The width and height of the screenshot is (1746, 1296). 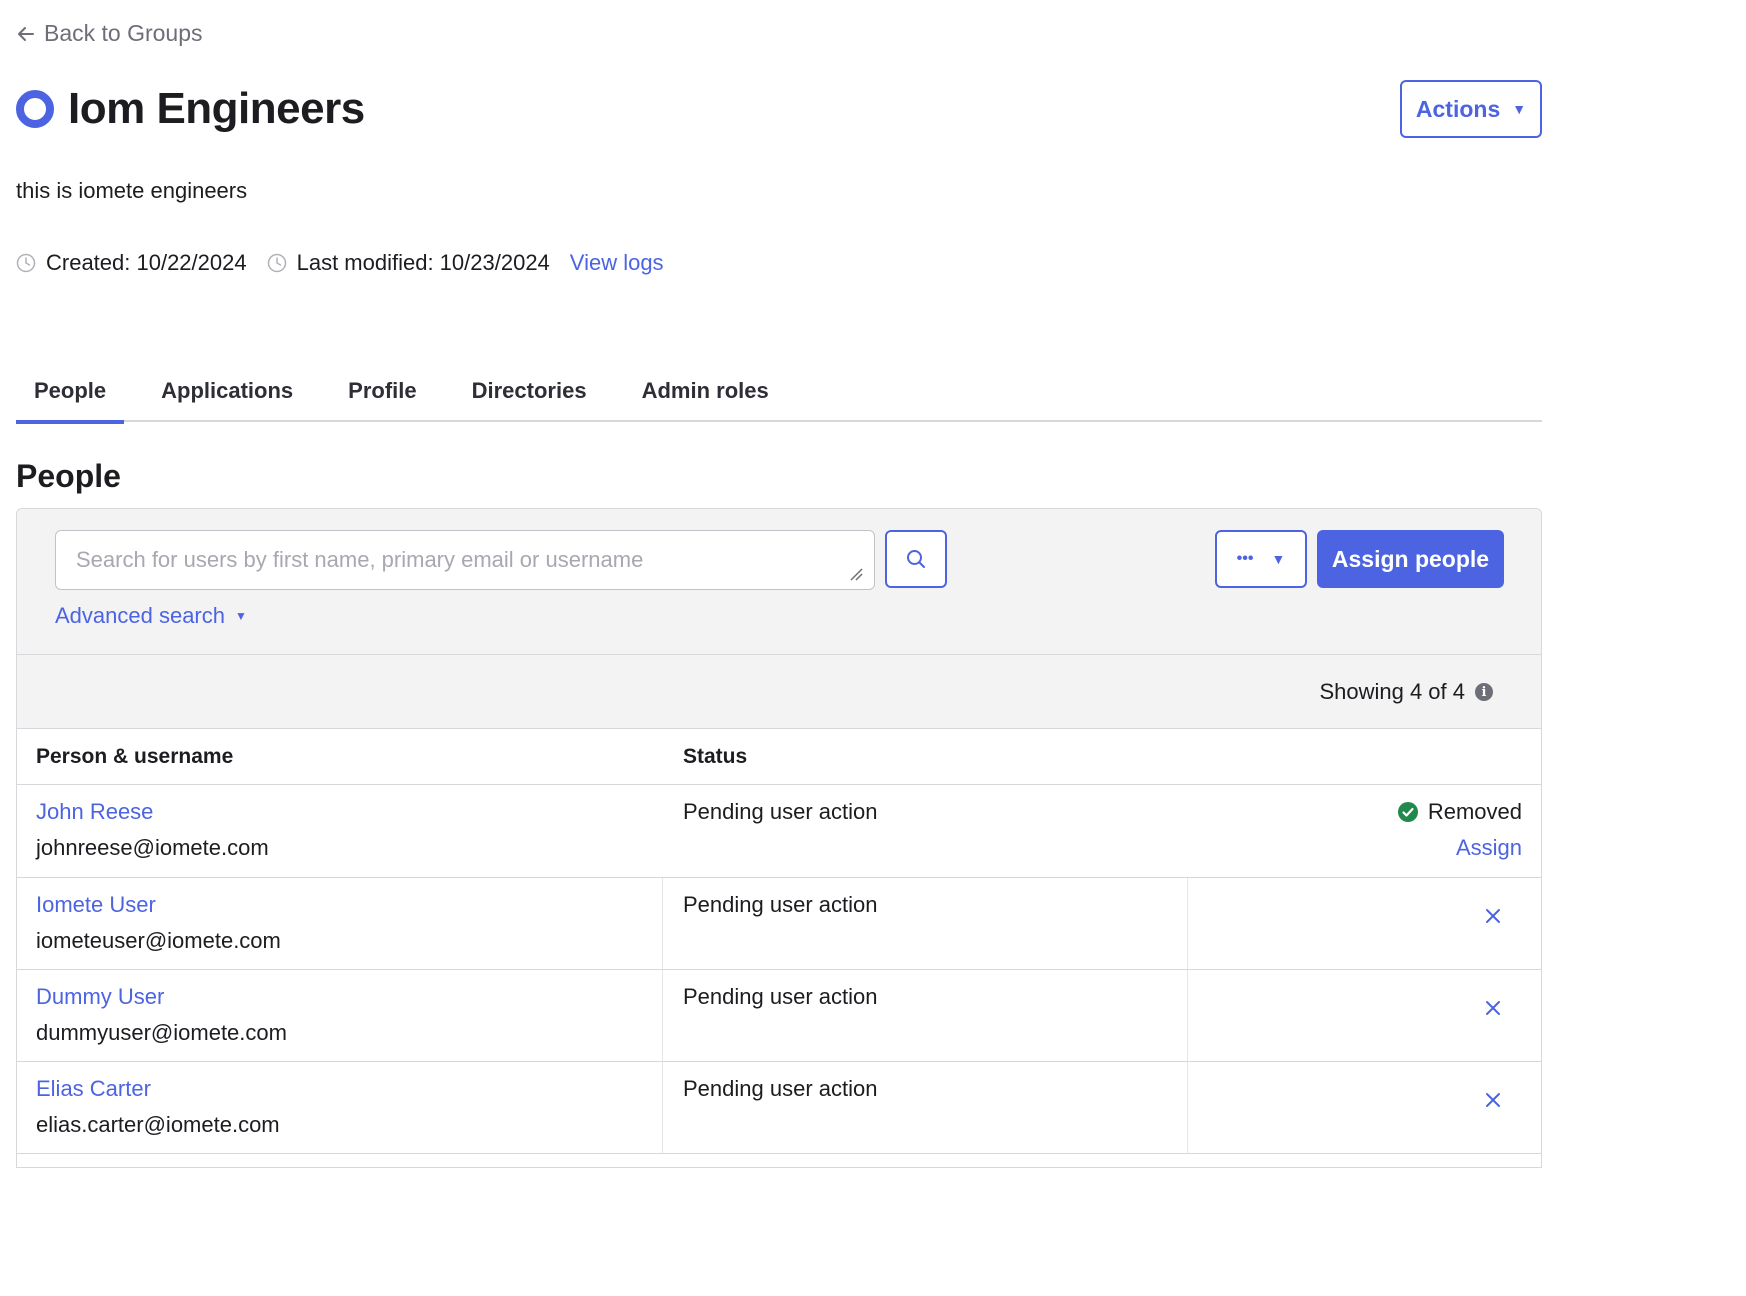 I want to click on removed-label: Removed, so click(x=1474, y=811).